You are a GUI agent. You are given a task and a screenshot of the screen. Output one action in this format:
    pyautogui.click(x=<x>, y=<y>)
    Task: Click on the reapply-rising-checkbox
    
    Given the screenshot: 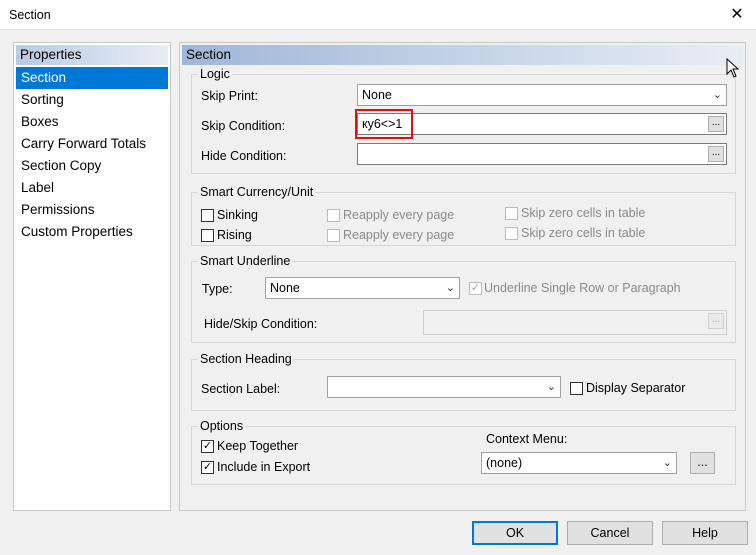 What is the action you would take?
    pyautogui.click(x=333, y=235)
    